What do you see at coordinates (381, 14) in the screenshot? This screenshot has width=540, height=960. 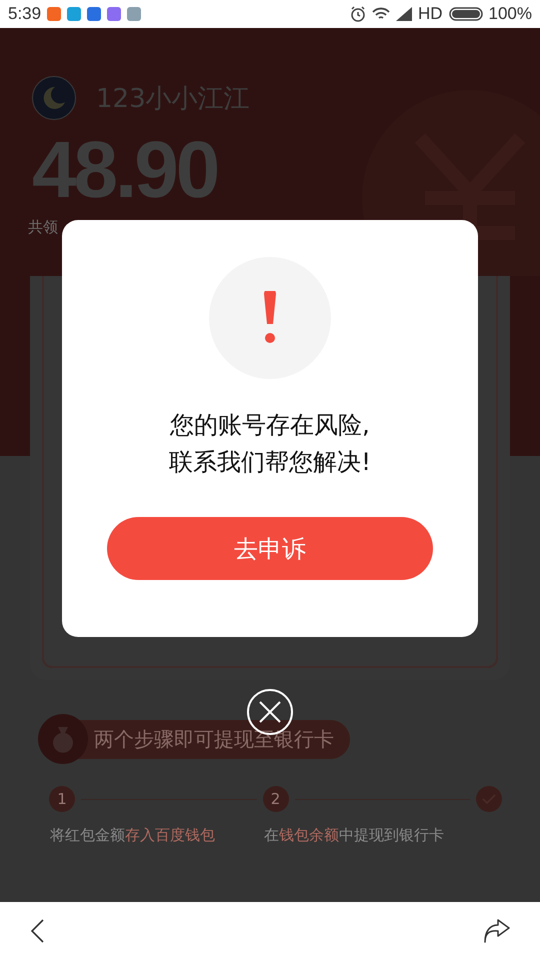 I see `wifi-icon` at bounding box center [381, 14].